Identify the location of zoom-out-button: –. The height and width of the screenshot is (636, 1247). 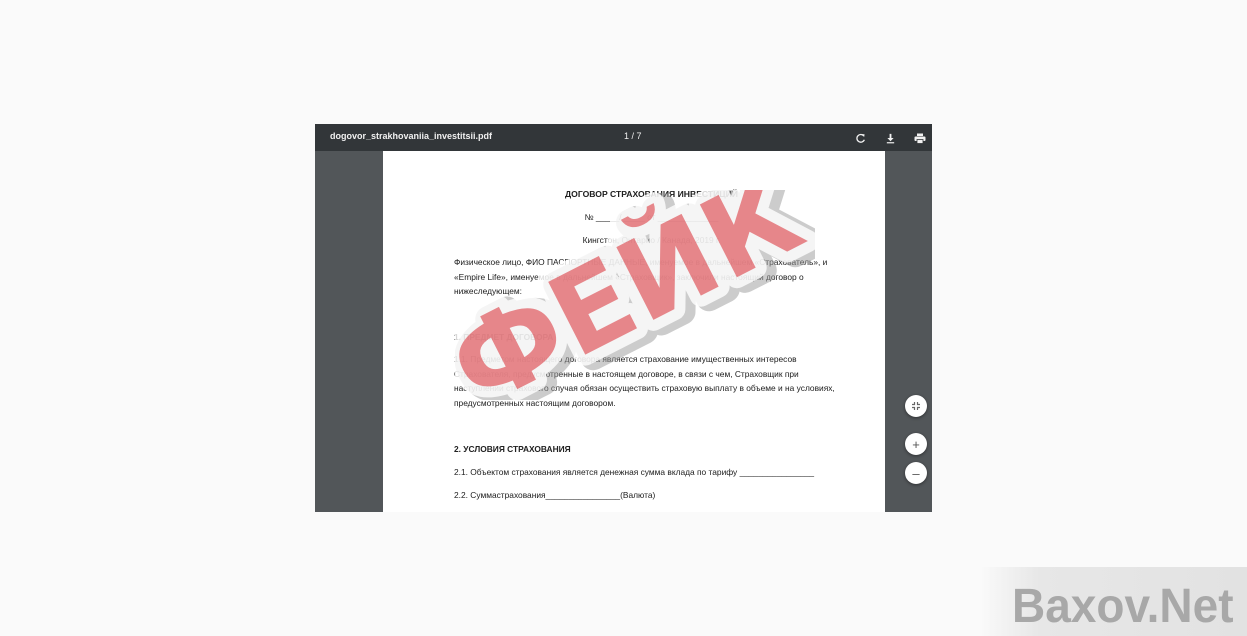
(916, 473).